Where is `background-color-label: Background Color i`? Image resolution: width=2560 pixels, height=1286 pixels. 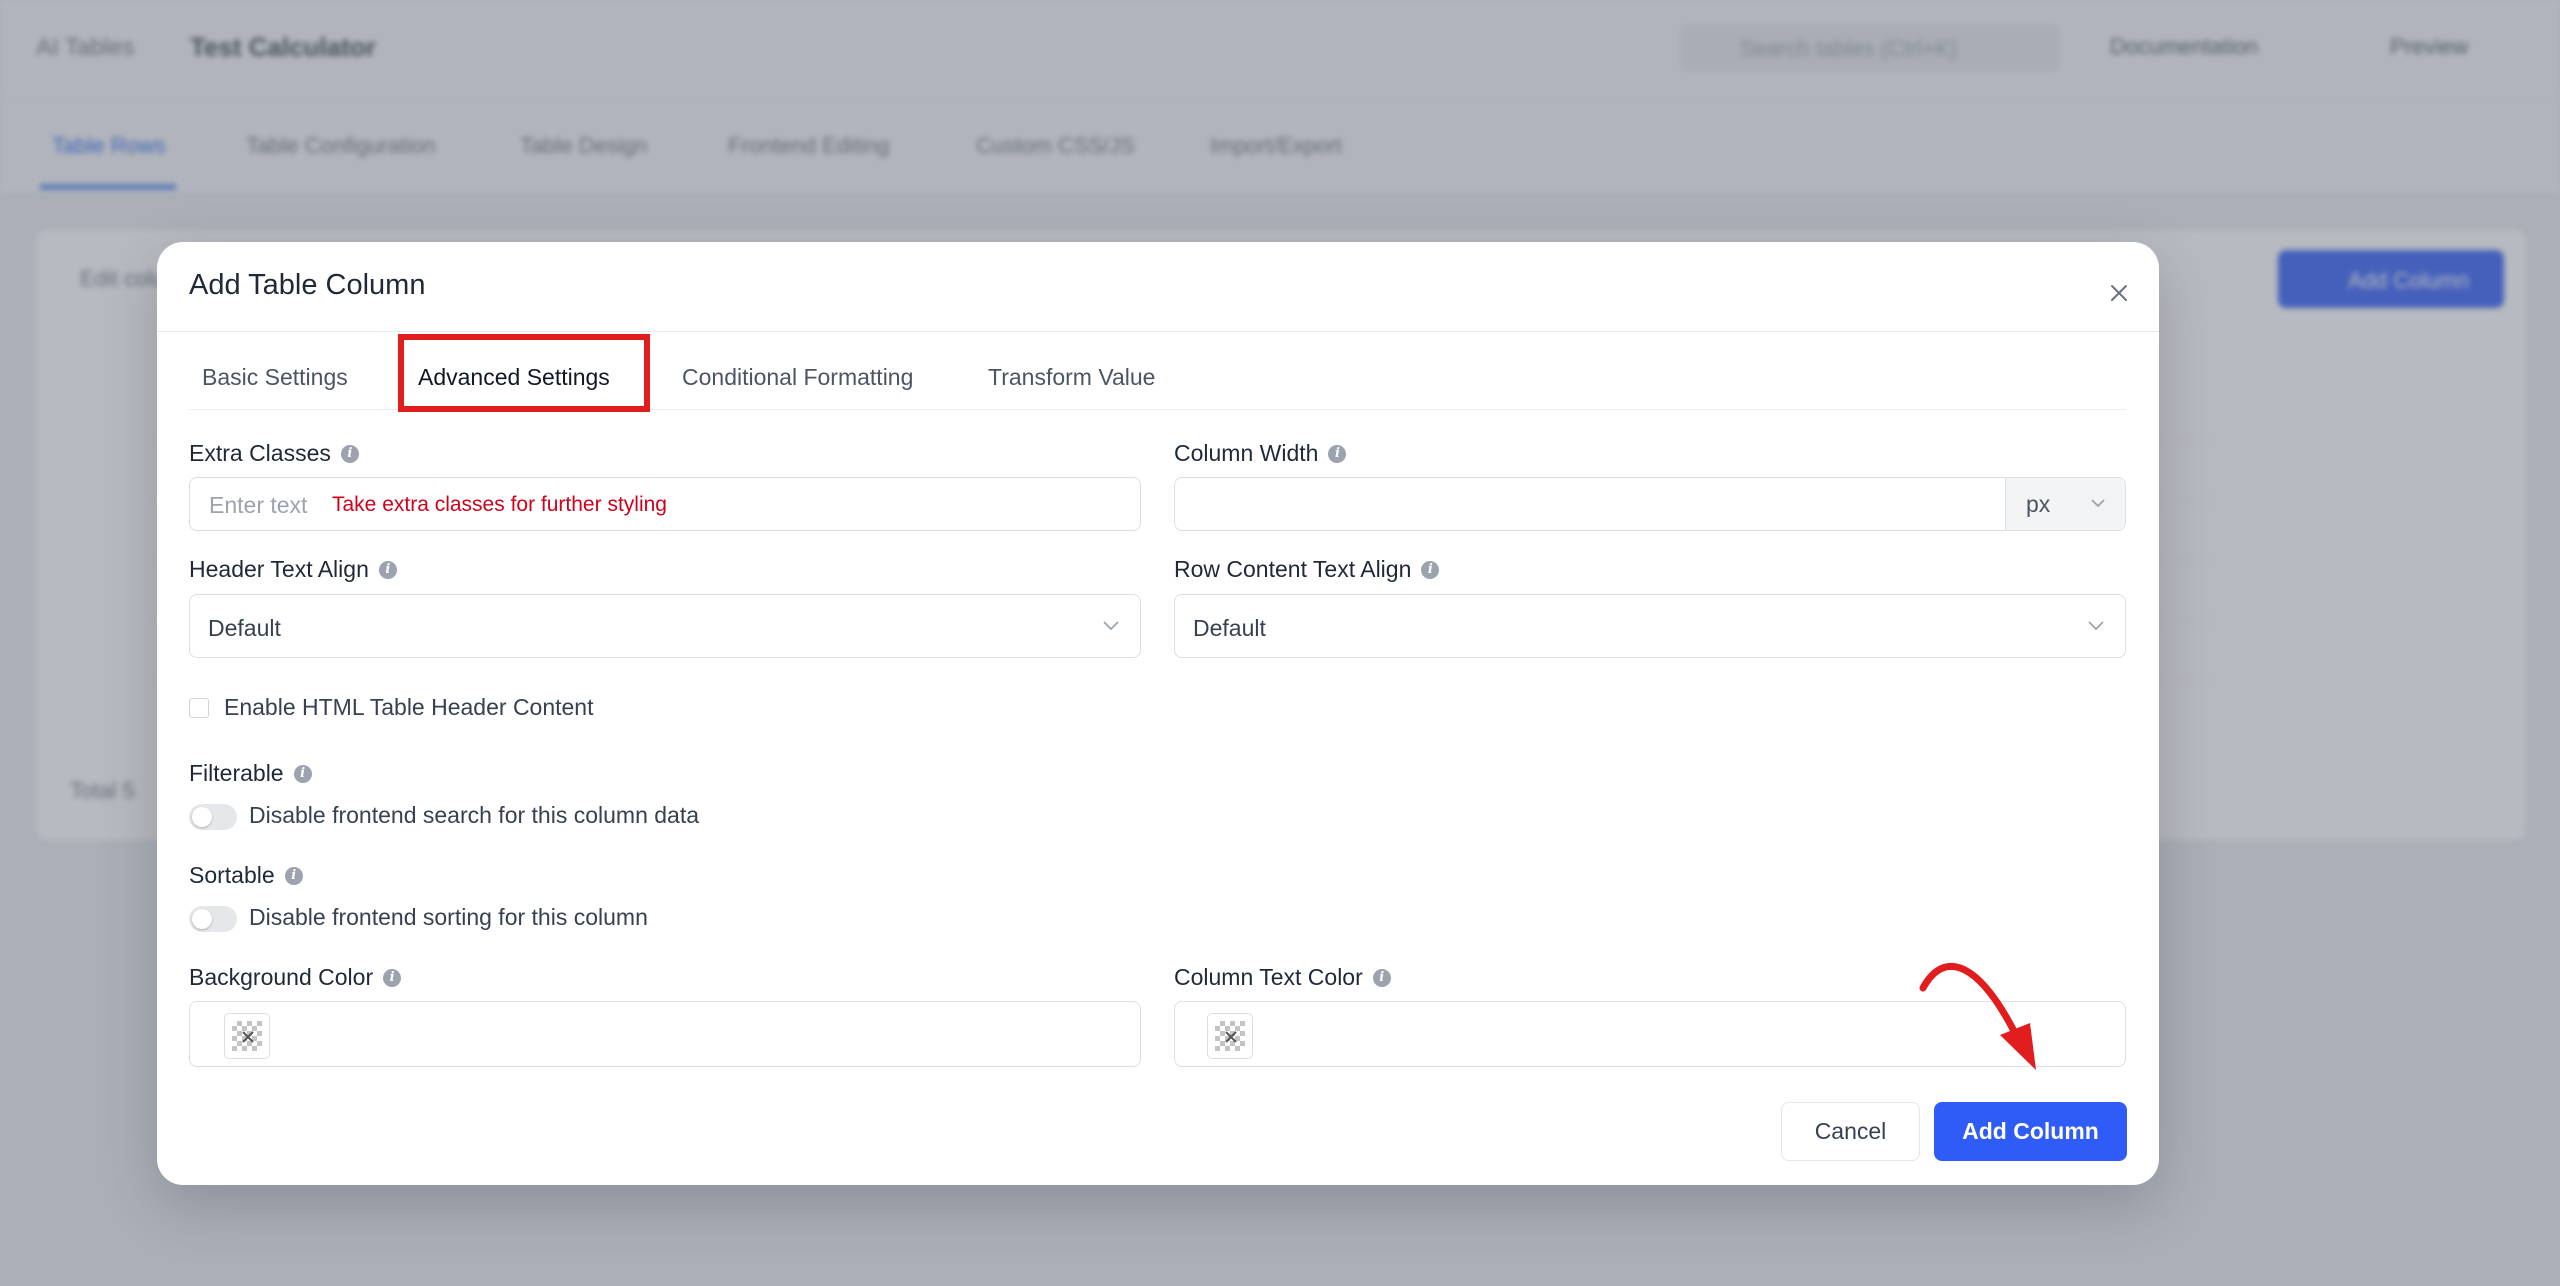 background-color-label: Background Color i is located at coordinates (295, 977).